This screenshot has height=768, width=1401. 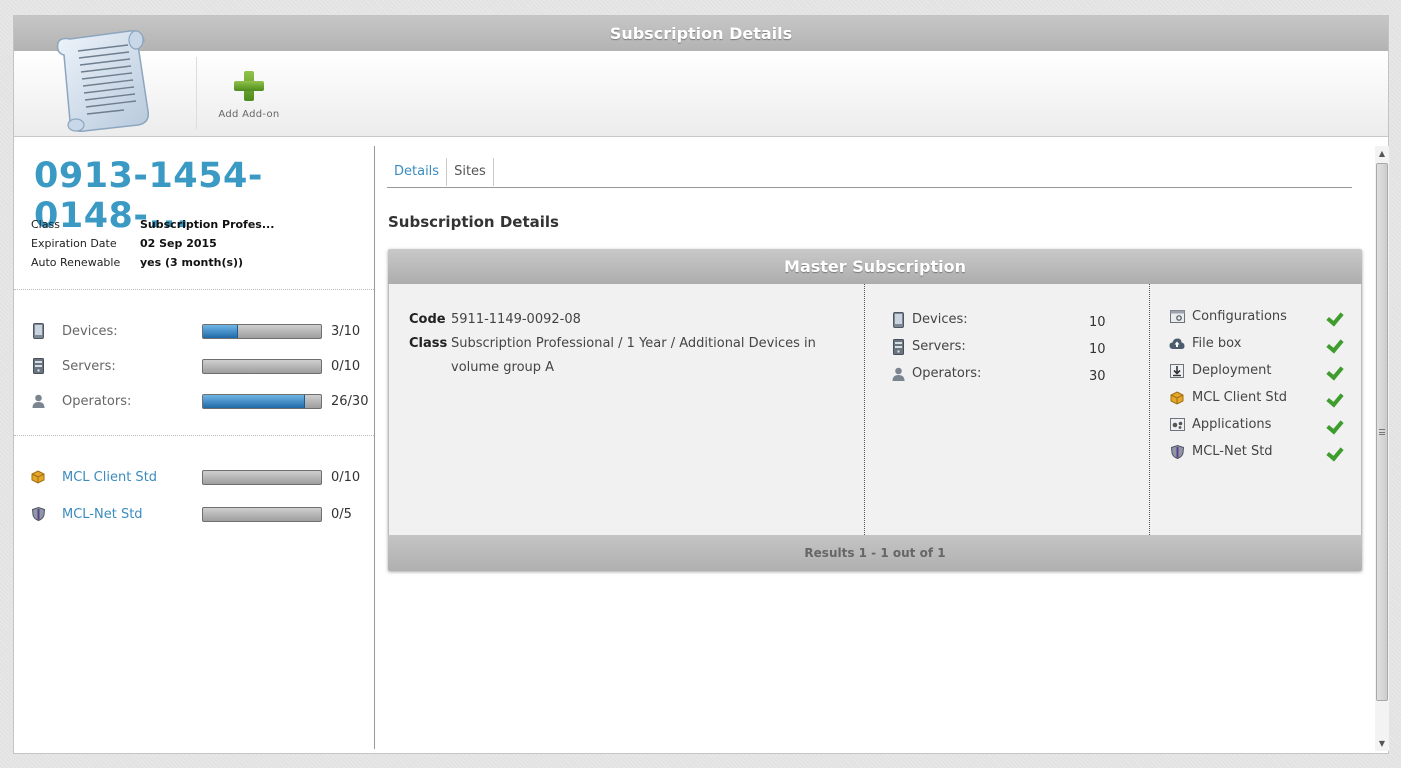 I want to click on feature-row-deployment: Deployment, so click(x=1265, y=370).